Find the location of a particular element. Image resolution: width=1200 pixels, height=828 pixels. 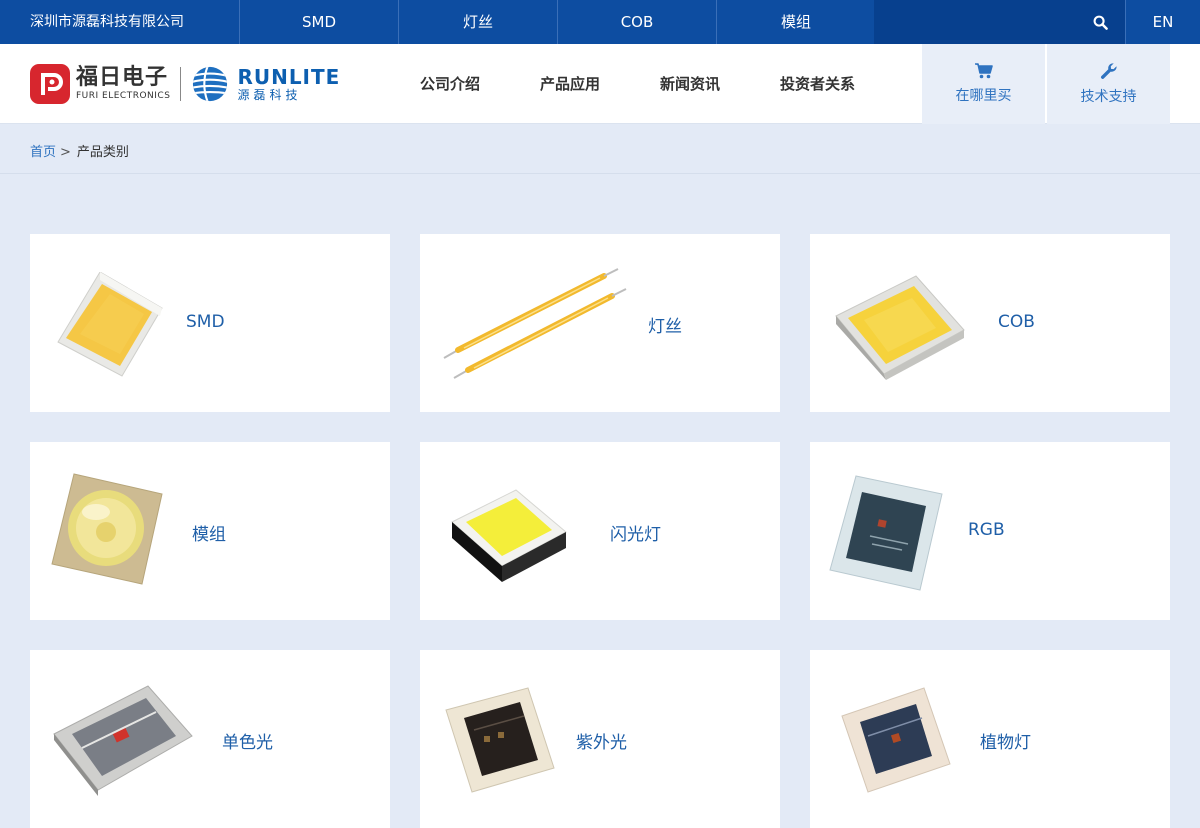

product-card-plant: 植物灯 is located at coordinates (990, 739).